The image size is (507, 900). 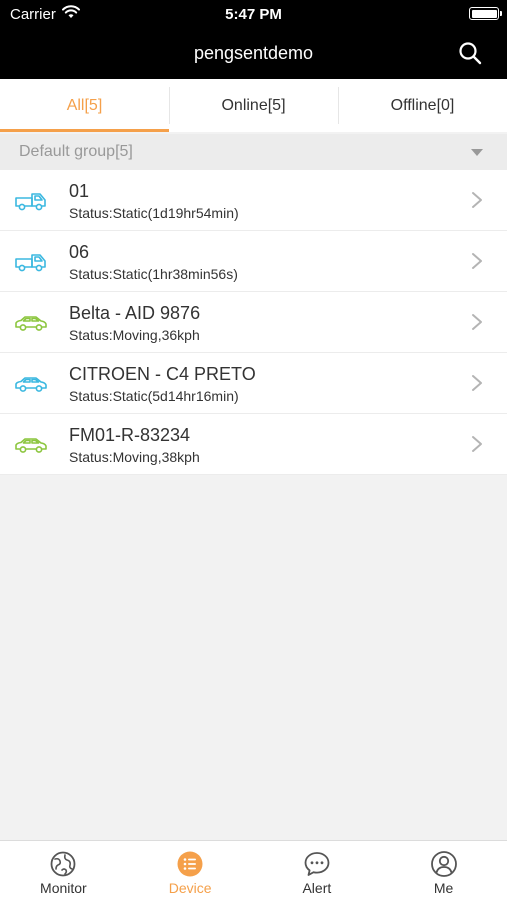 What do you see at coordinates (253, 261) in the screenshot?
I see `device-row: 06 Status:Static(1hr38min56s)` at bounding box center [253, 261].